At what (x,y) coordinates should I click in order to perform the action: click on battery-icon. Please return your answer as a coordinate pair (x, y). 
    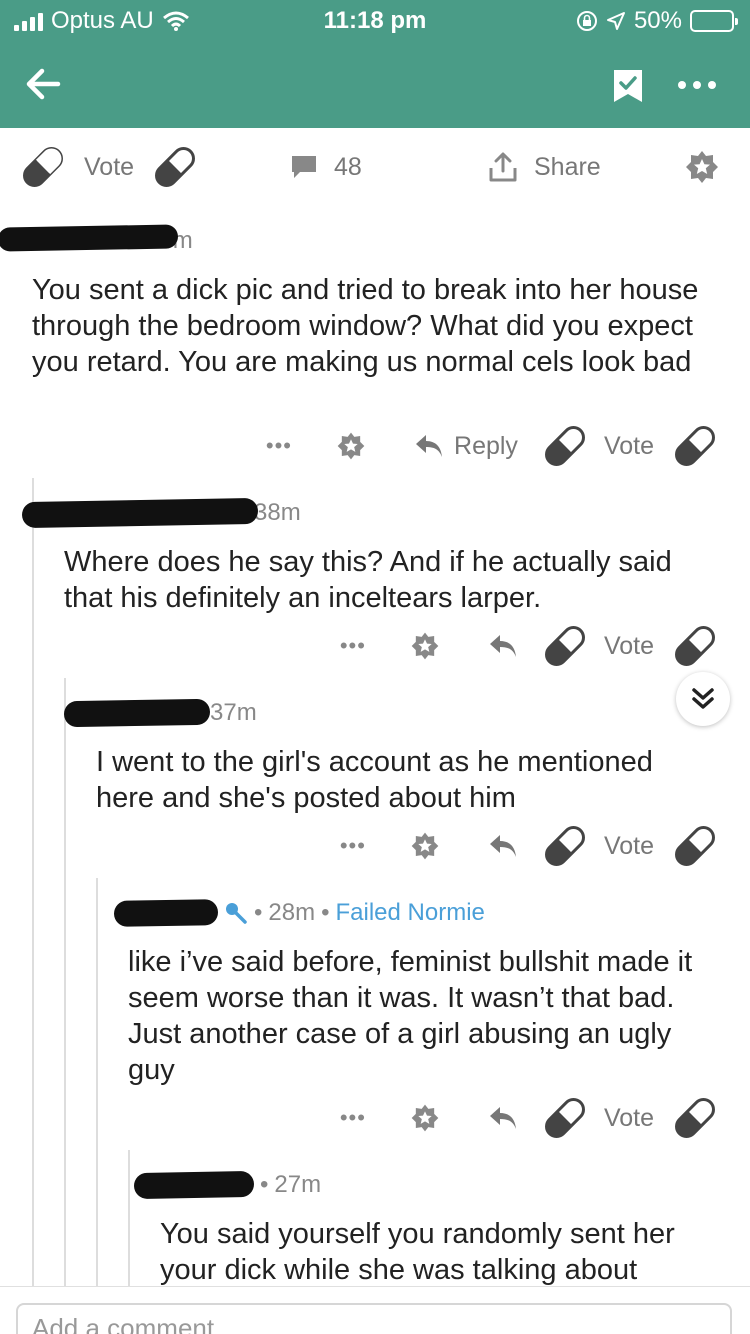
    Looking at the image, I should click on (714, 21).